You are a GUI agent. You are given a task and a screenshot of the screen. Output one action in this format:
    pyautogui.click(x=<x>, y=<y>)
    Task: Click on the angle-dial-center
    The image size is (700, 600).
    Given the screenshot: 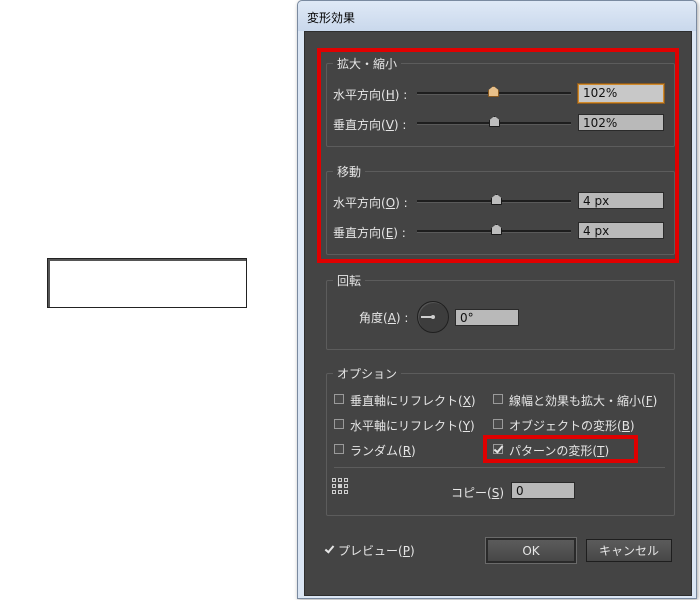 What is the action you would take?
    pyautogui.click(x=433, y=317)
    